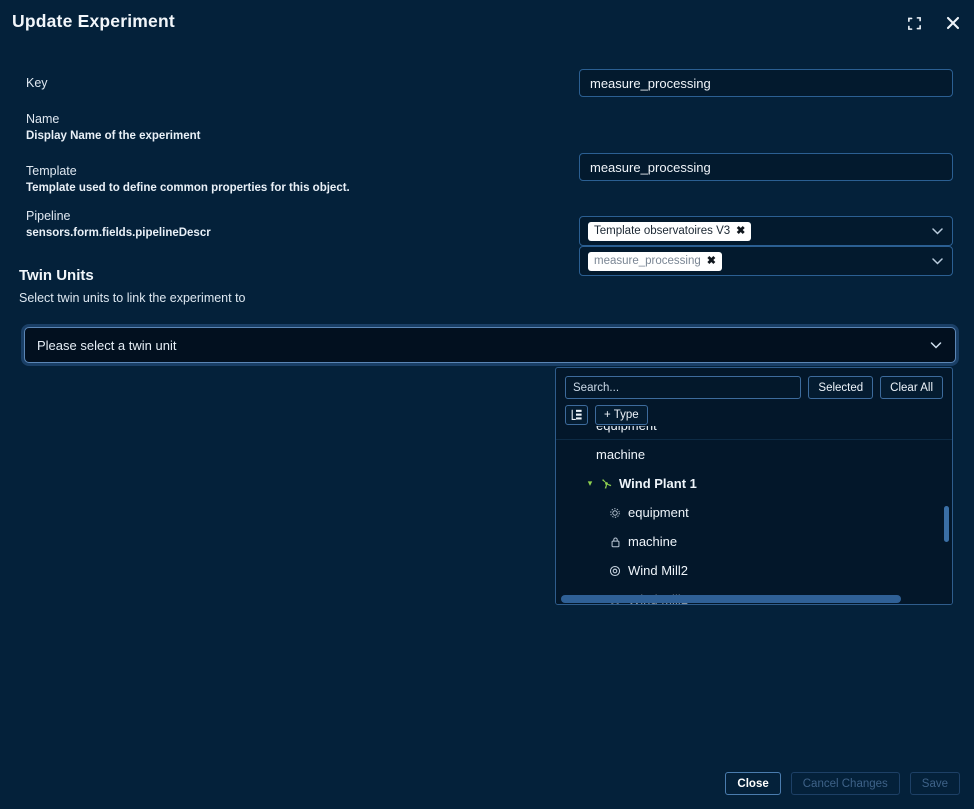 Image resolution: width=974 pixels, height=809 pixels. Describe the element at coordinates (621, 415) in the screenshot. I see `add-type-button: + Type` at that location.